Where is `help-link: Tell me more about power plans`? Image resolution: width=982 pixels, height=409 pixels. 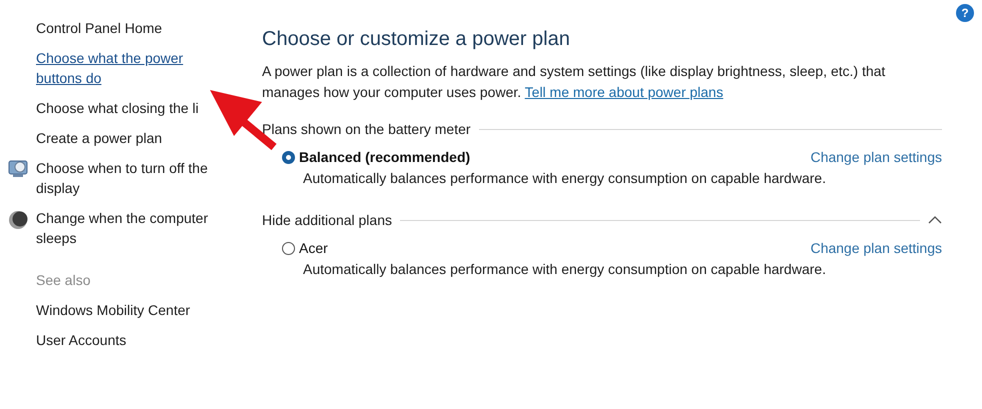 help-link: Tell me more about power plans is located at coordinates (624, 92).